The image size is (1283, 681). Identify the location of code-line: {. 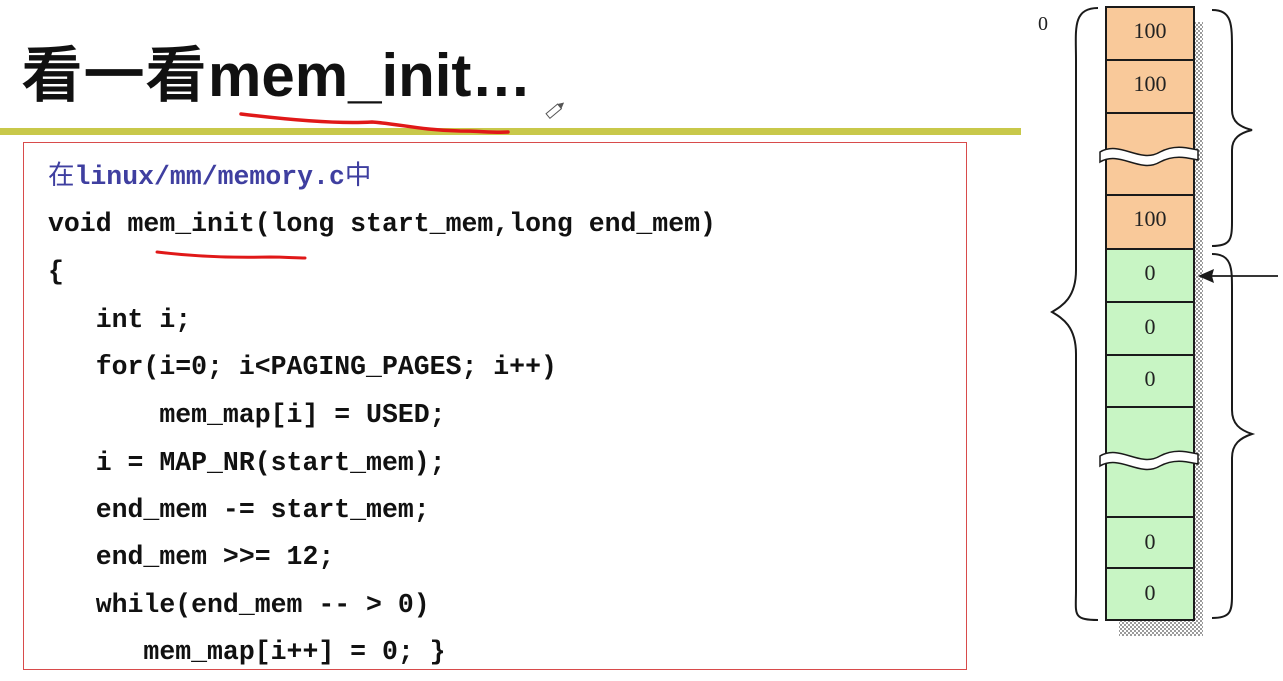
(56, 272).